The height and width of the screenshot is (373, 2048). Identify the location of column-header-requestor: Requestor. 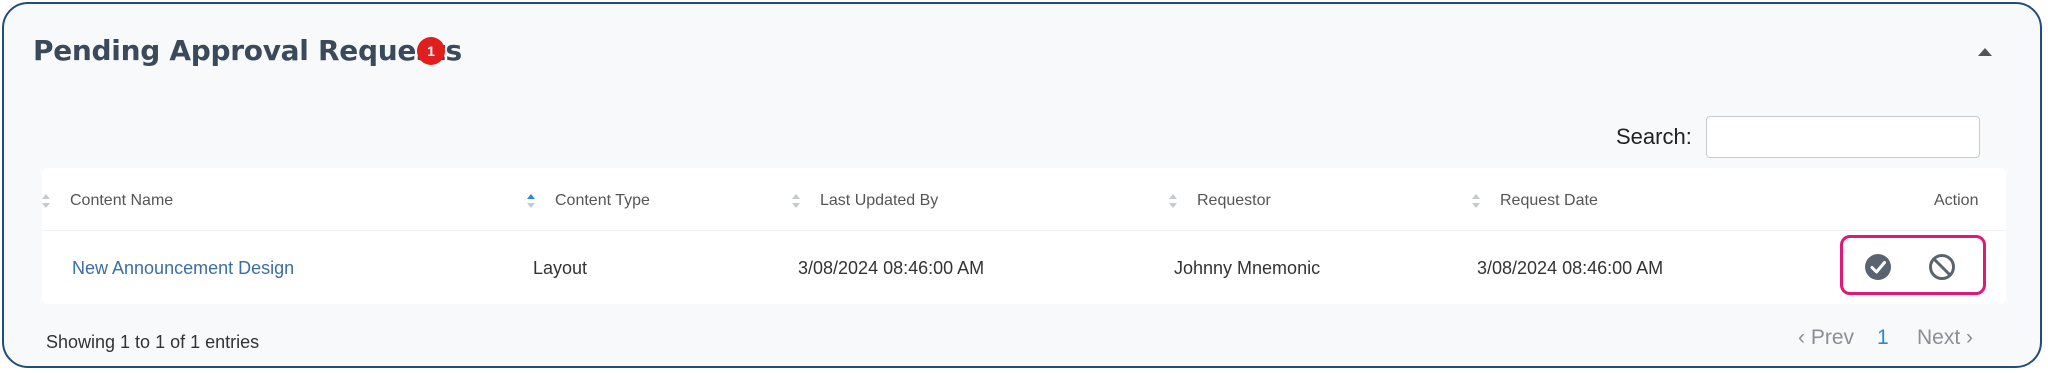
(1220, 201).